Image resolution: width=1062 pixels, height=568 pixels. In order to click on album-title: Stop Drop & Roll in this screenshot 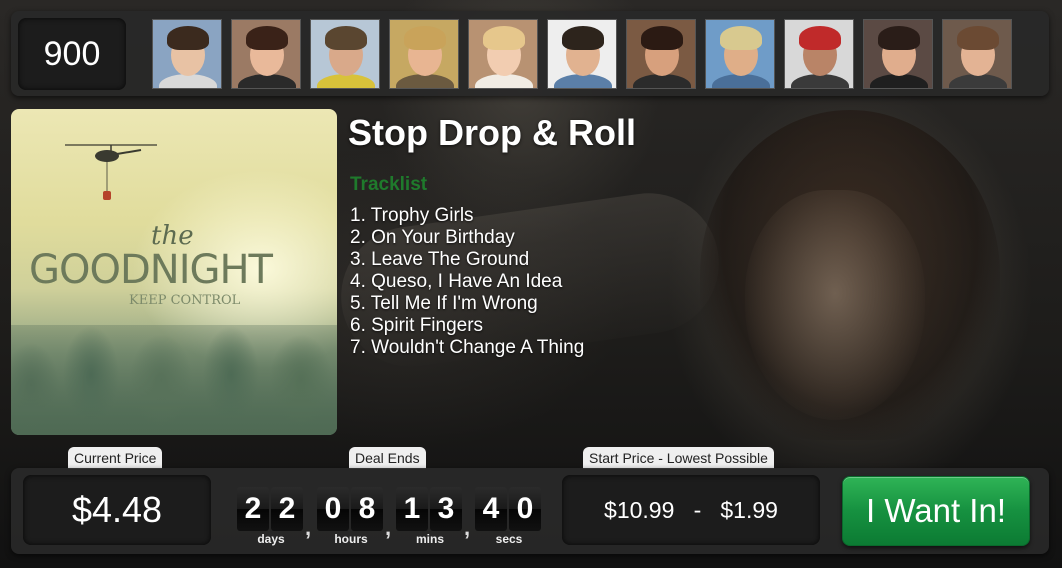, I will do `click(492, 132)`.